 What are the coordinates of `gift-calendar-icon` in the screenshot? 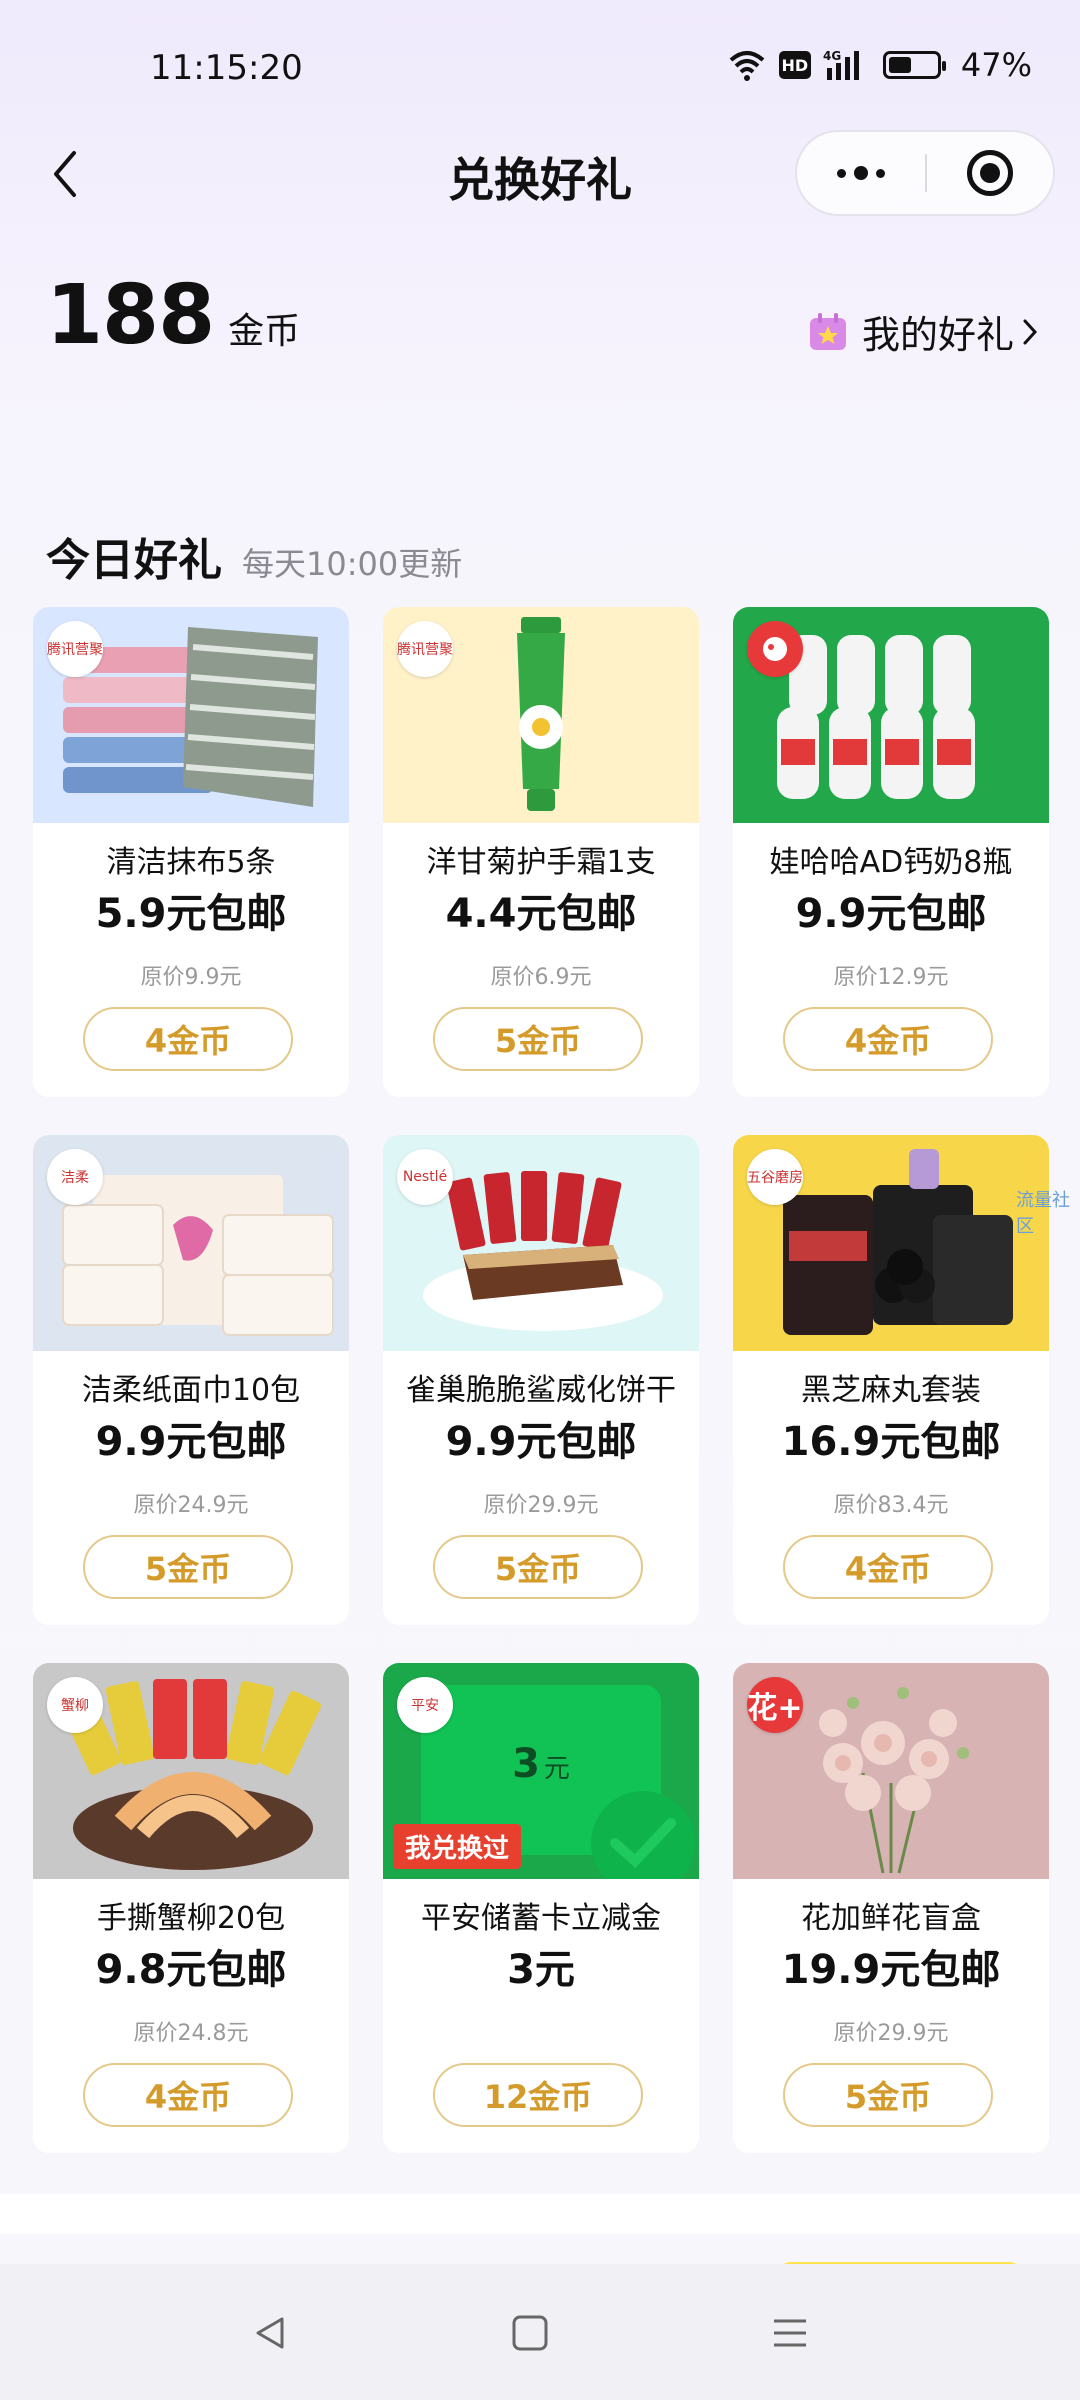 It's located at (827, 331).